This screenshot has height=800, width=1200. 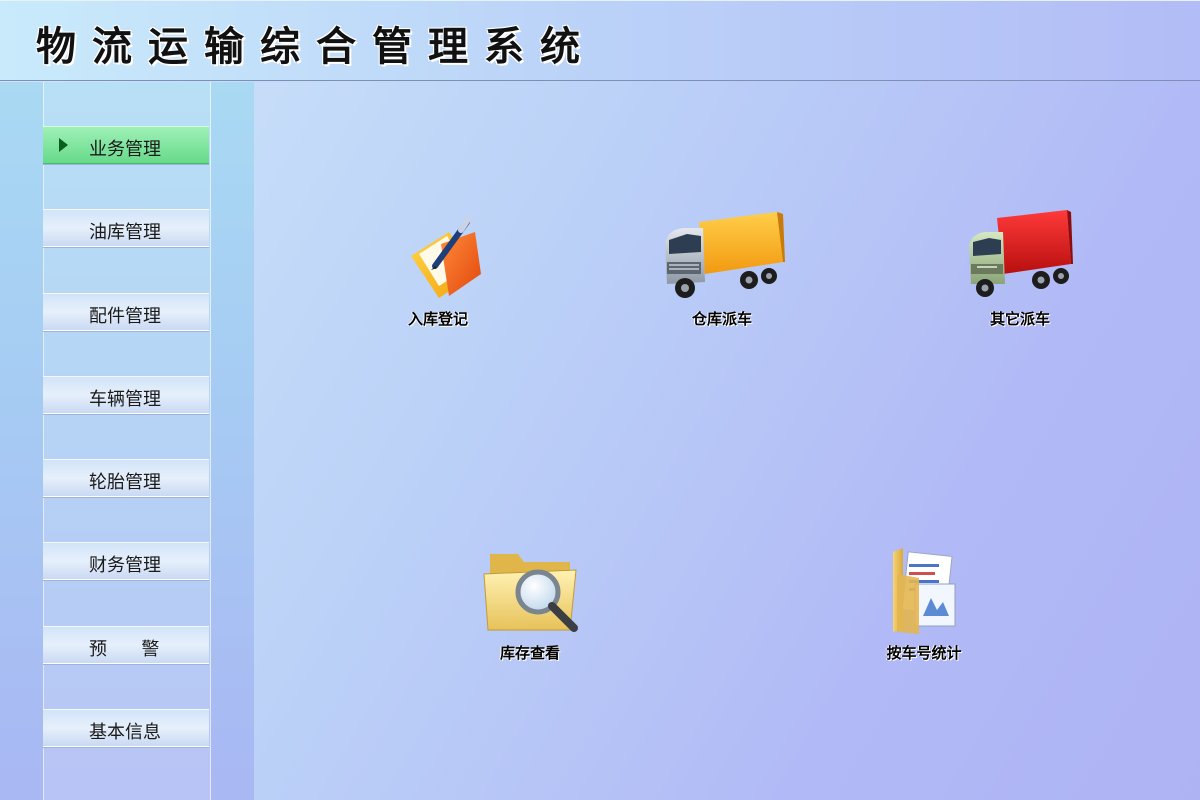 What do you see at coordinates (529, 653) in the screenshot?
I see `tile-label: 库存查看` at bounding box center [529, 653].